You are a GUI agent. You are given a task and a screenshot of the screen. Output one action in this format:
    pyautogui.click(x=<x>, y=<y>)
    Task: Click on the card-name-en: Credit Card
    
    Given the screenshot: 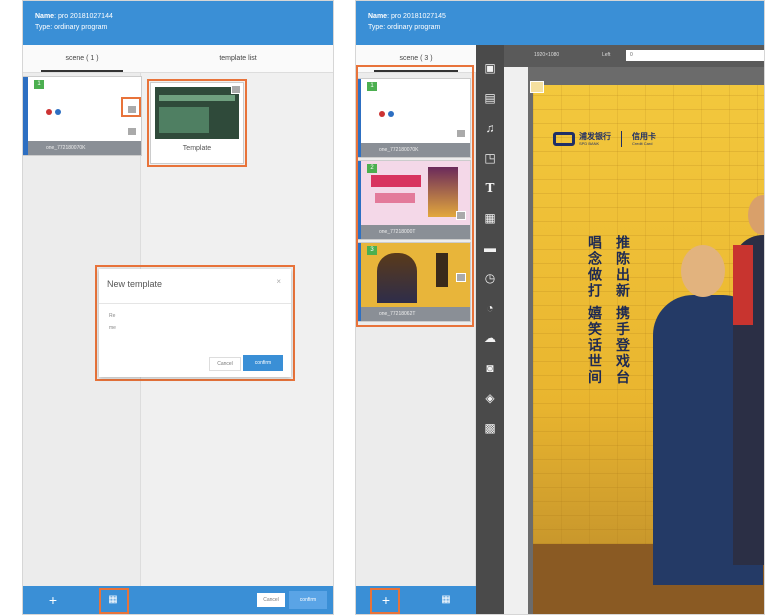 What is the action you would take?
    pyautogui.click(x=642, y=143)
    